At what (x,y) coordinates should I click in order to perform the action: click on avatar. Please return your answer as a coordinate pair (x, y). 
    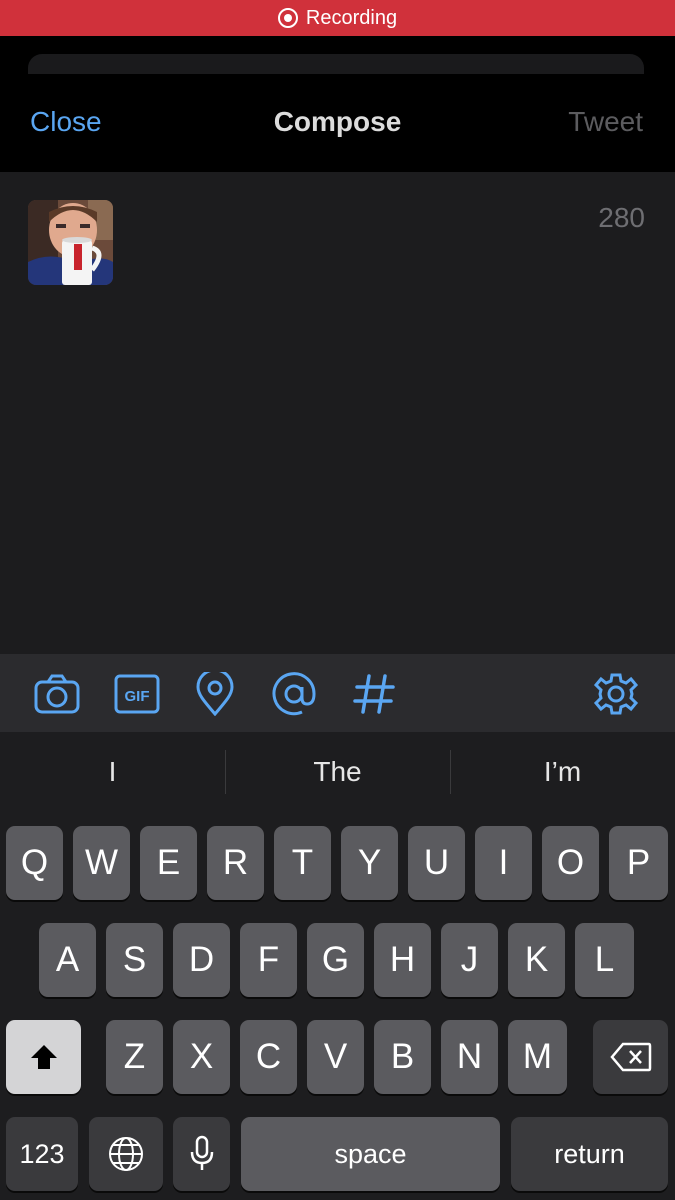
    Looking at the image, I should click on (70, 242).